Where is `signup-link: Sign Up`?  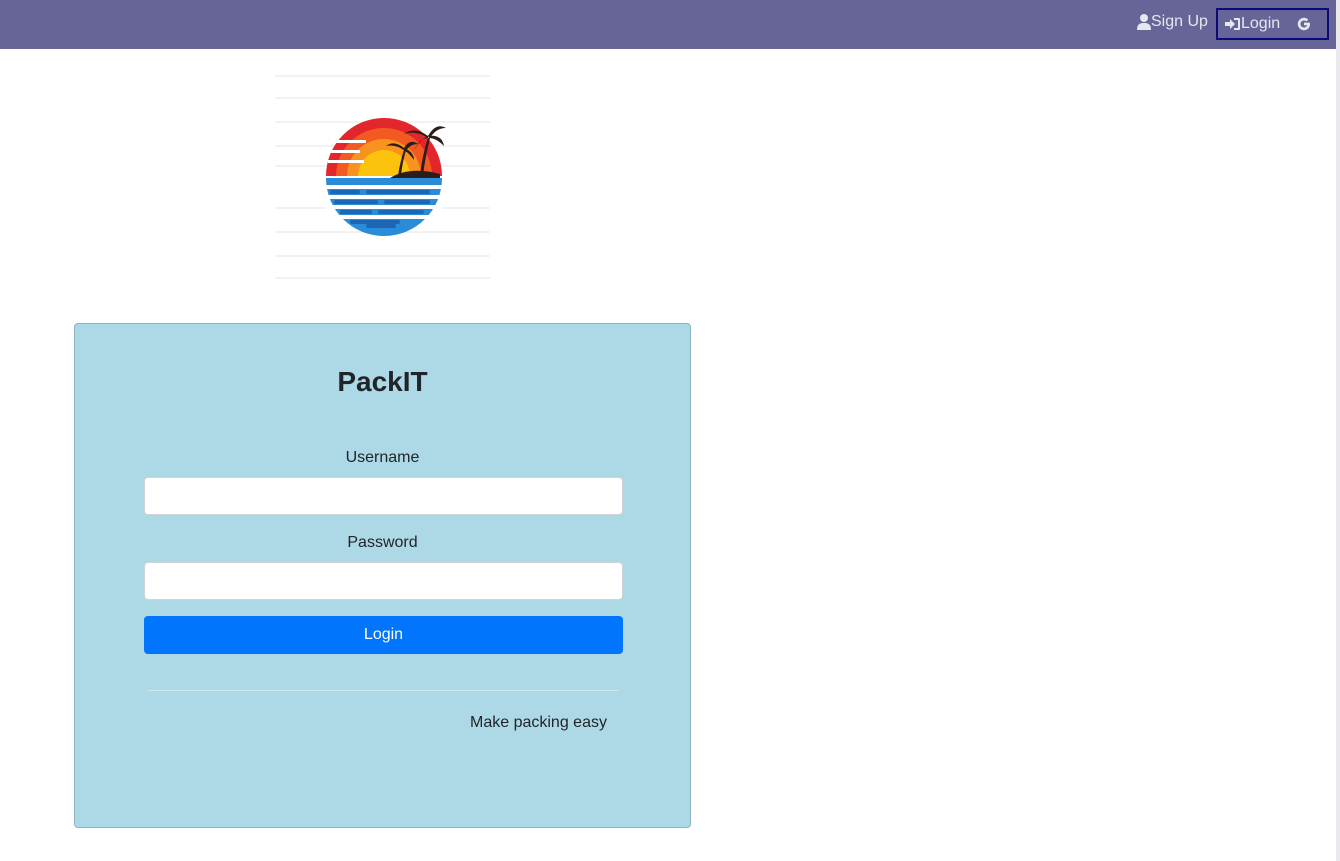
signup-link: Sign Up is located at coordinates (1172, 22).